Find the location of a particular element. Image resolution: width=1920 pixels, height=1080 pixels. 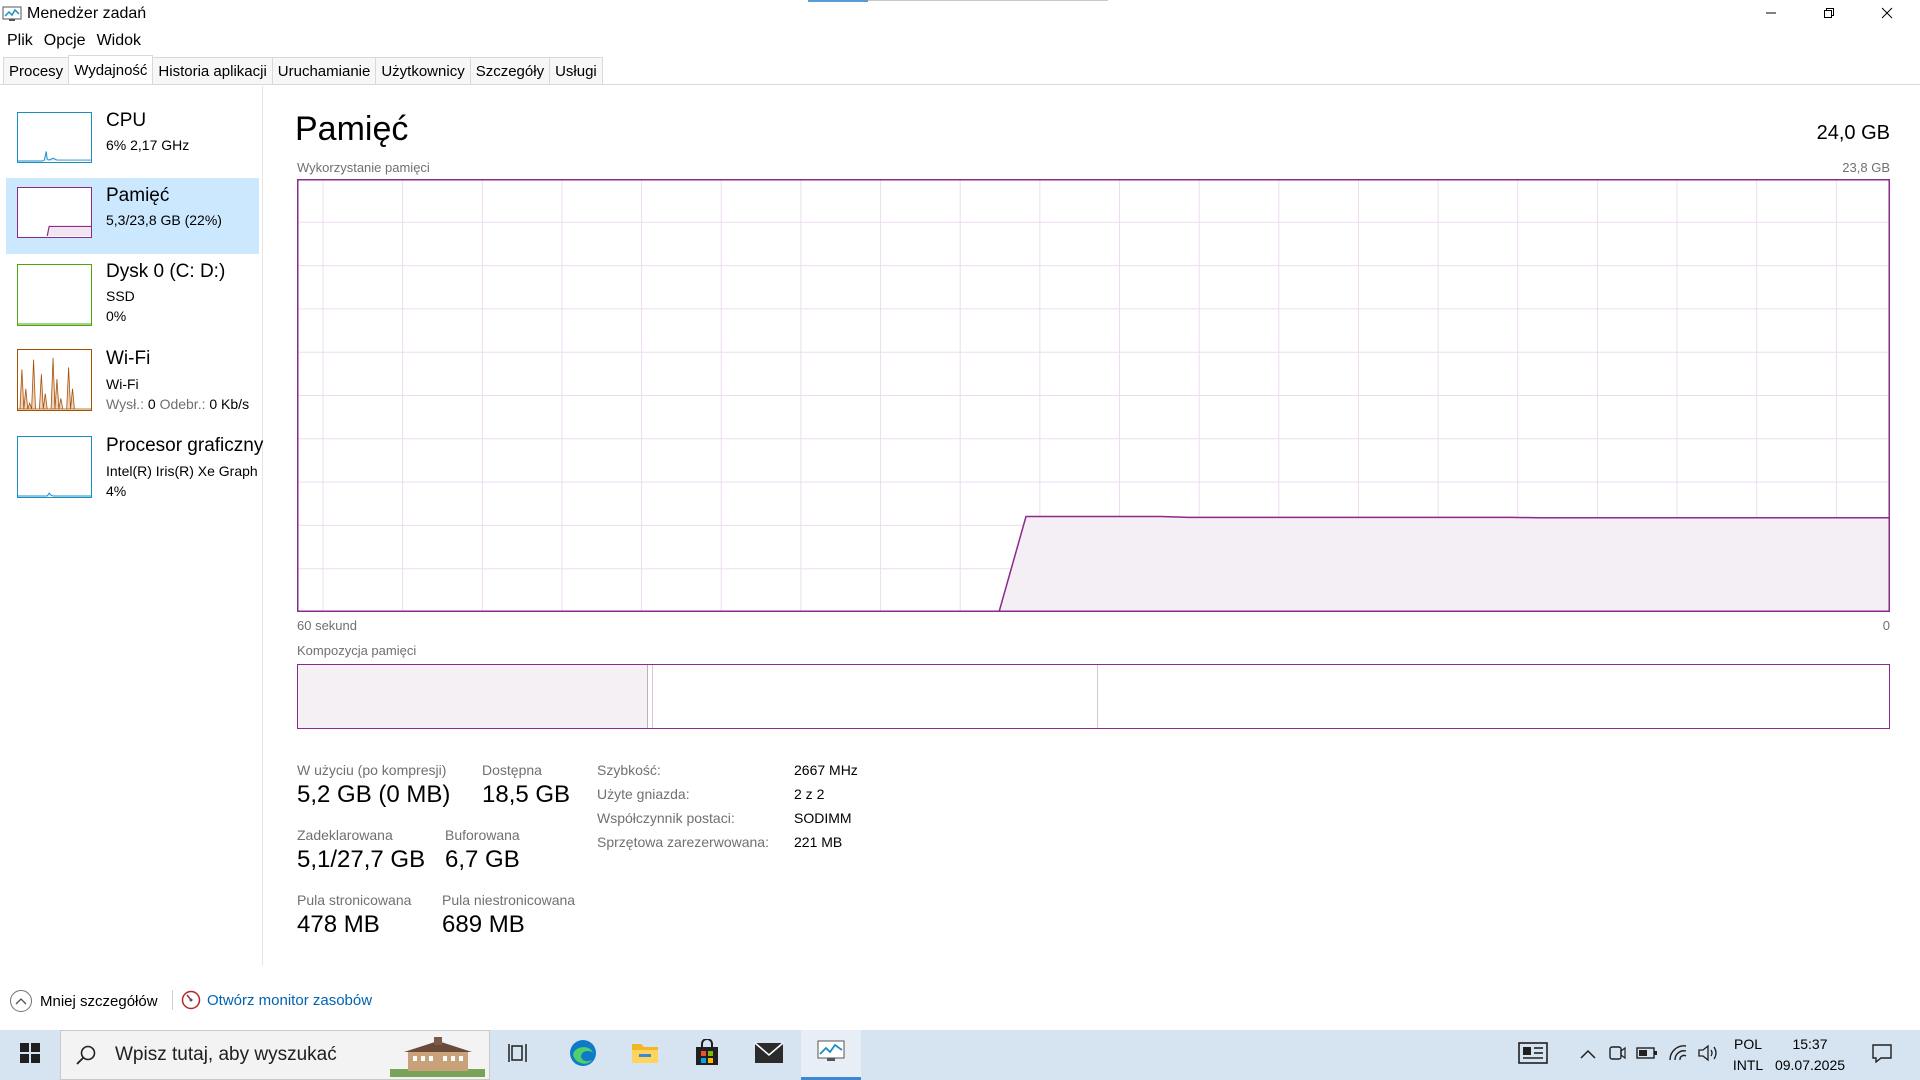

search-icon is located at coordinates (86, 1055).